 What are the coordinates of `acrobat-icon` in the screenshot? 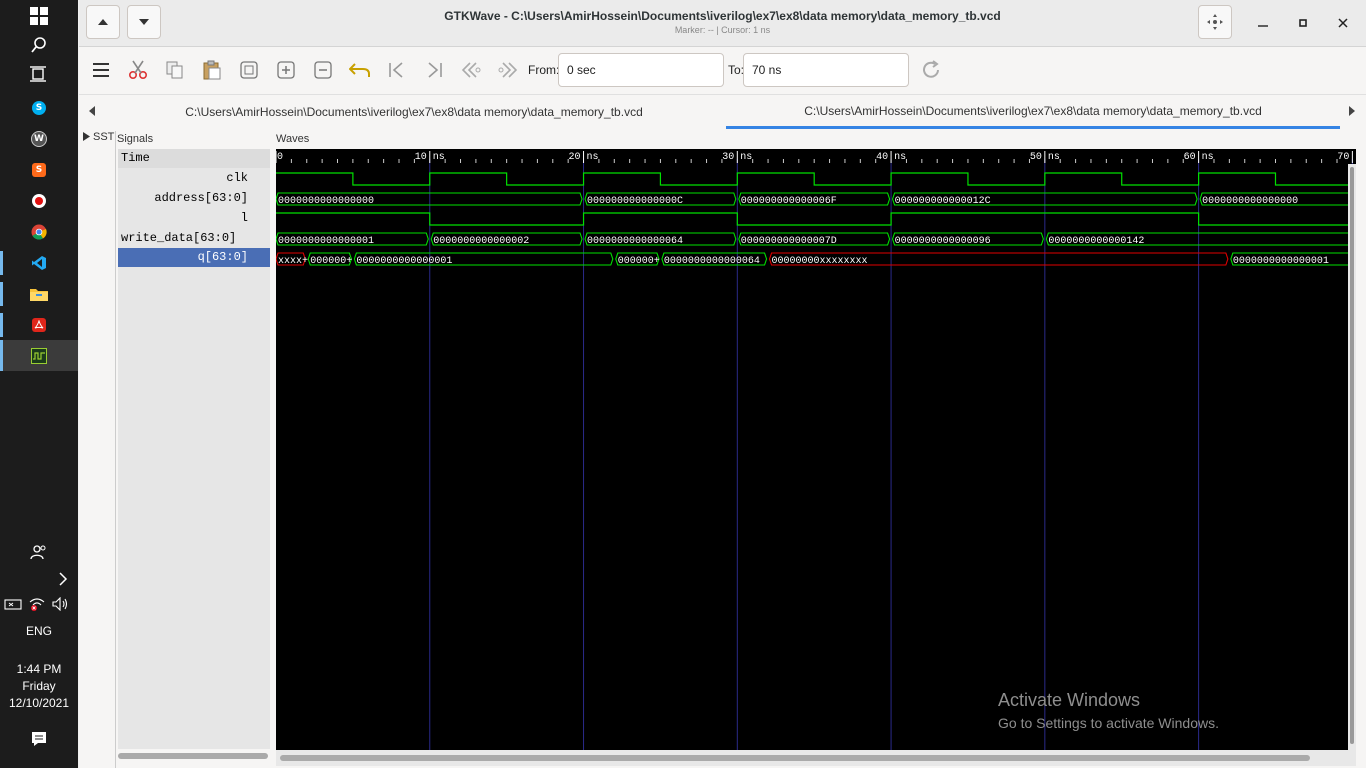 It's located at (27, 325).